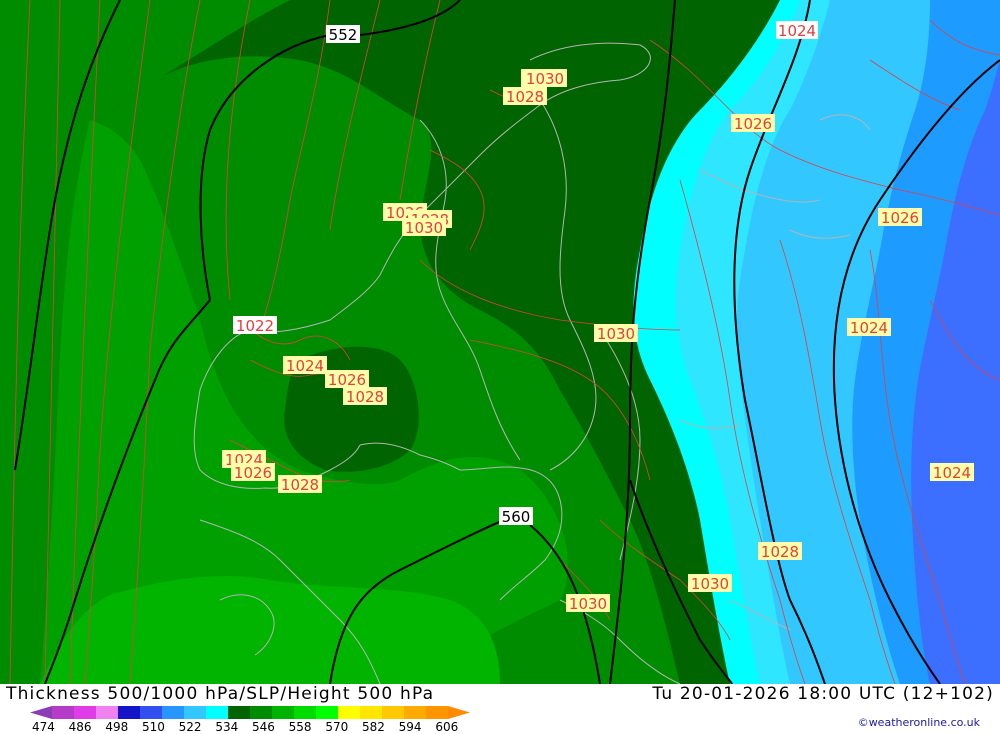 The width and height of the screenshot is (1000, 734). Describe the element at coordinates (80, 727) in the screenshot. I see `scale-label: 486` at that location.